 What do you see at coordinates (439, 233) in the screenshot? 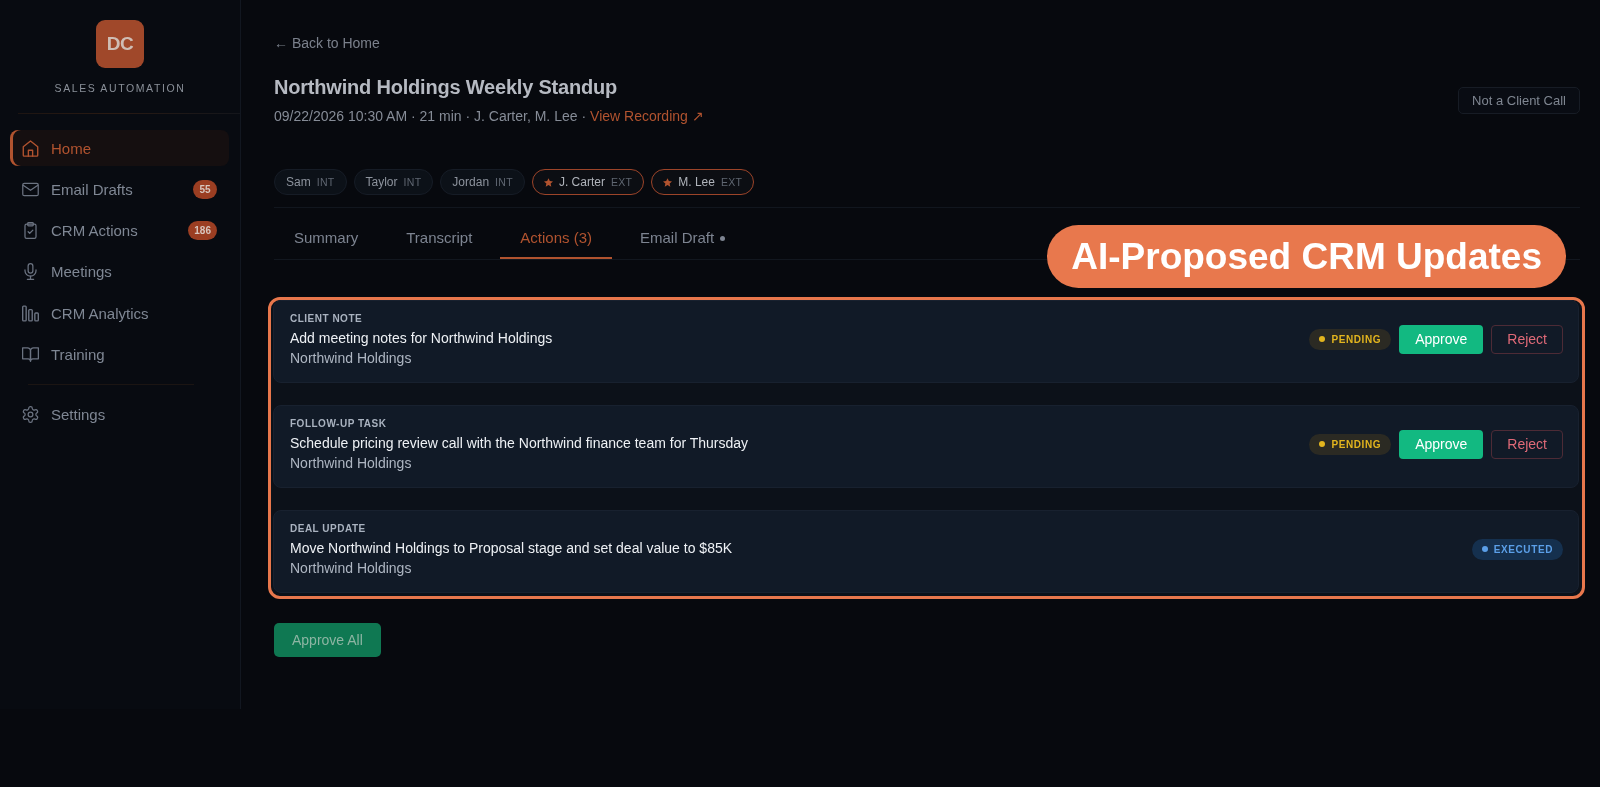
I see `tab: Transcript` at bounding box center [439, 233].